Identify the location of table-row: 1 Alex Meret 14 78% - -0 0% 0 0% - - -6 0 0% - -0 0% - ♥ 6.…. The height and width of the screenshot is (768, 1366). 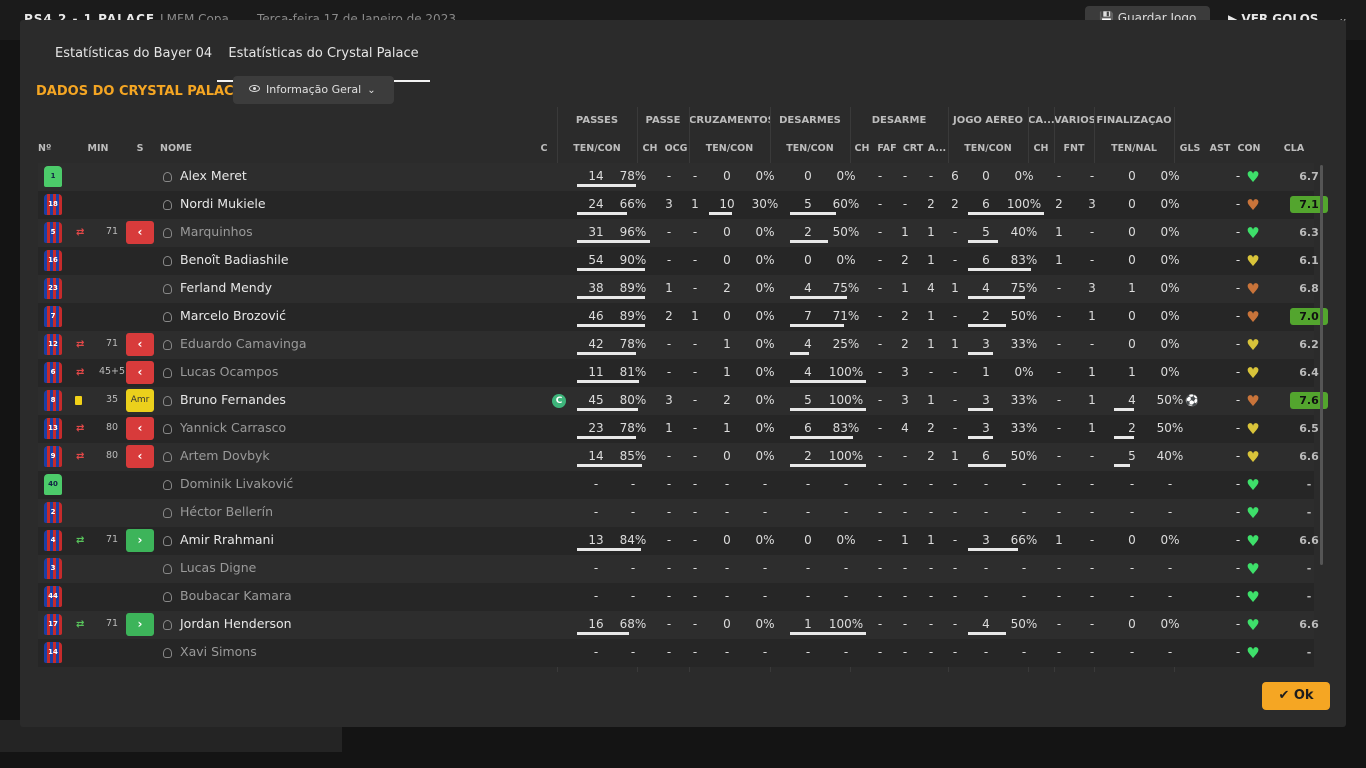
(678, 177).